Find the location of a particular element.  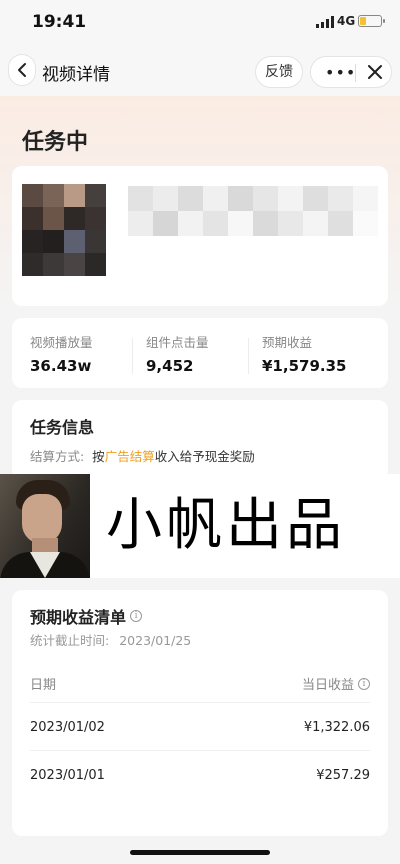

column-header-date: 日期 is located at coordinates (43, 685).